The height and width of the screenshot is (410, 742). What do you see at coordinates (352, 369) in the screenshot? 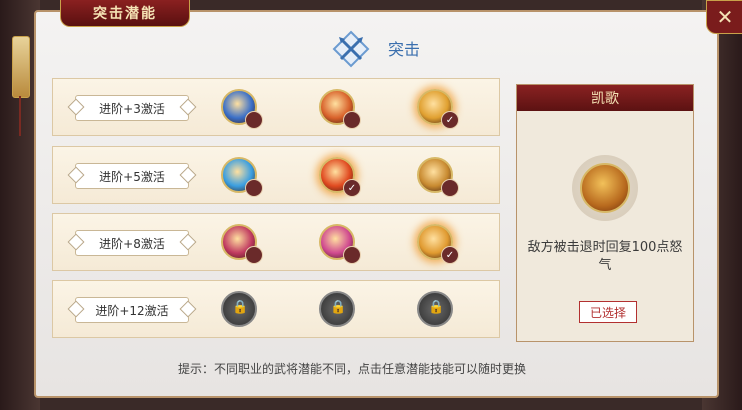
I see `tip-text: 提示：不同职业的武将潜能不同，点击任意潜能技能可以随时更换` at bounding box center [352, 369].